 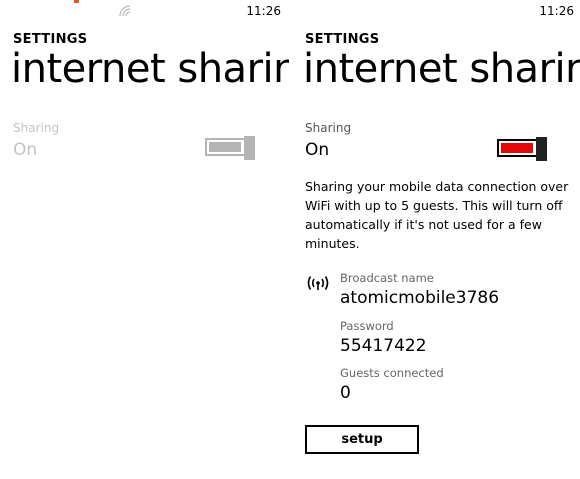 I want to click on status-bar-fragment, so click(x=76, y=1).